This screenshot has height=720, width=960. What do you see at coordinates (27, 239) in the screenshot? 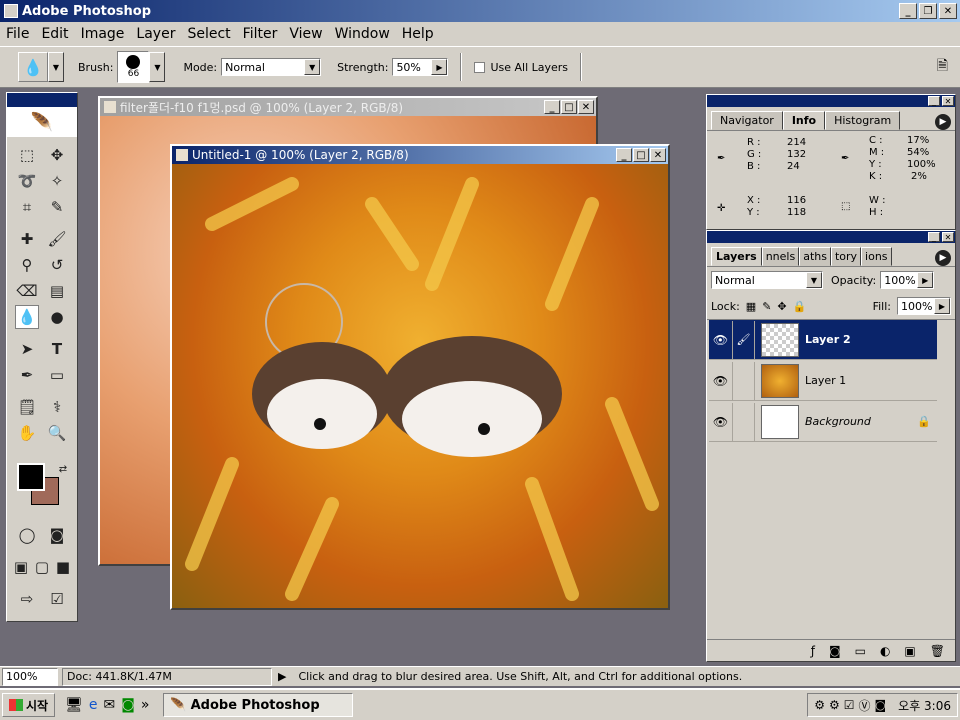
I see `healing-brush-icon: ✚` at bounding box center [27, 239].